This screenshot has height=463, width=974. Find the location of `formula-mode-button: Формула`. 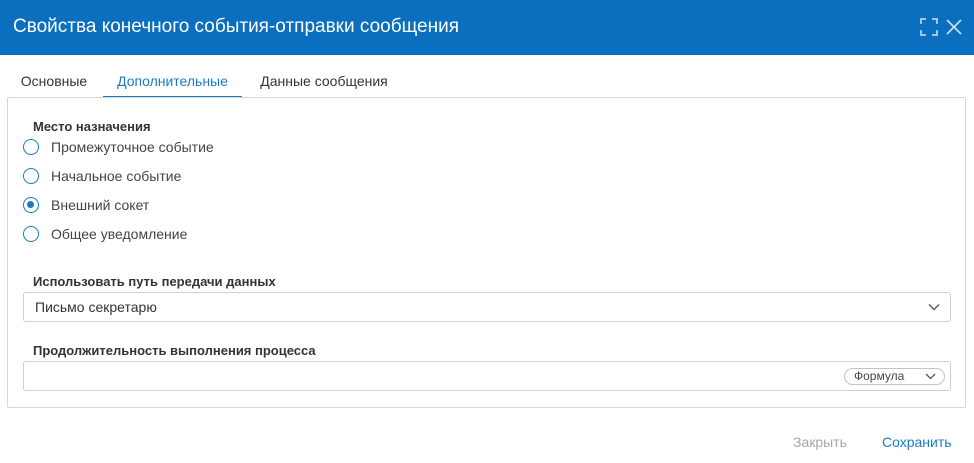

formula-mode-button: Формула is located at coordinates (894, 376).